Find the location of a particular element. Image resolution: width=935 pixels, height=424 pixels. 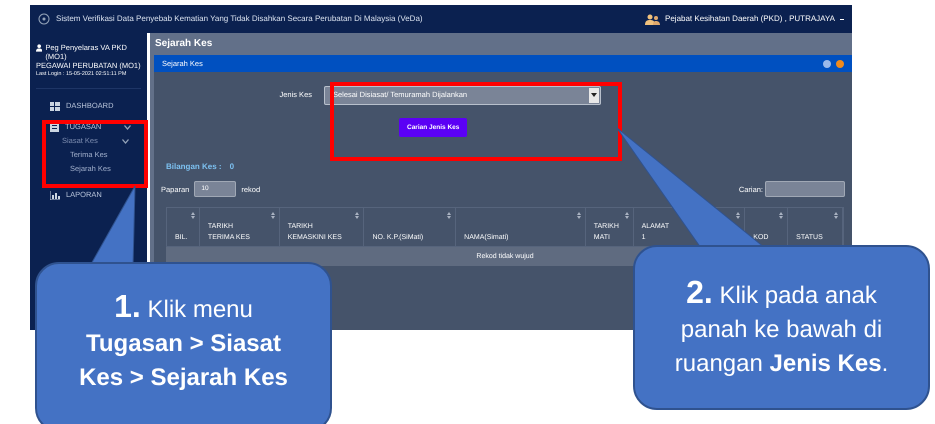

window-title: Sistem Verifikasi Data Penyebab Kematian Yang Tidak Disahkan Secara Perubatan Di Malaysia (VeDa) is located at coordinates (239, 19).